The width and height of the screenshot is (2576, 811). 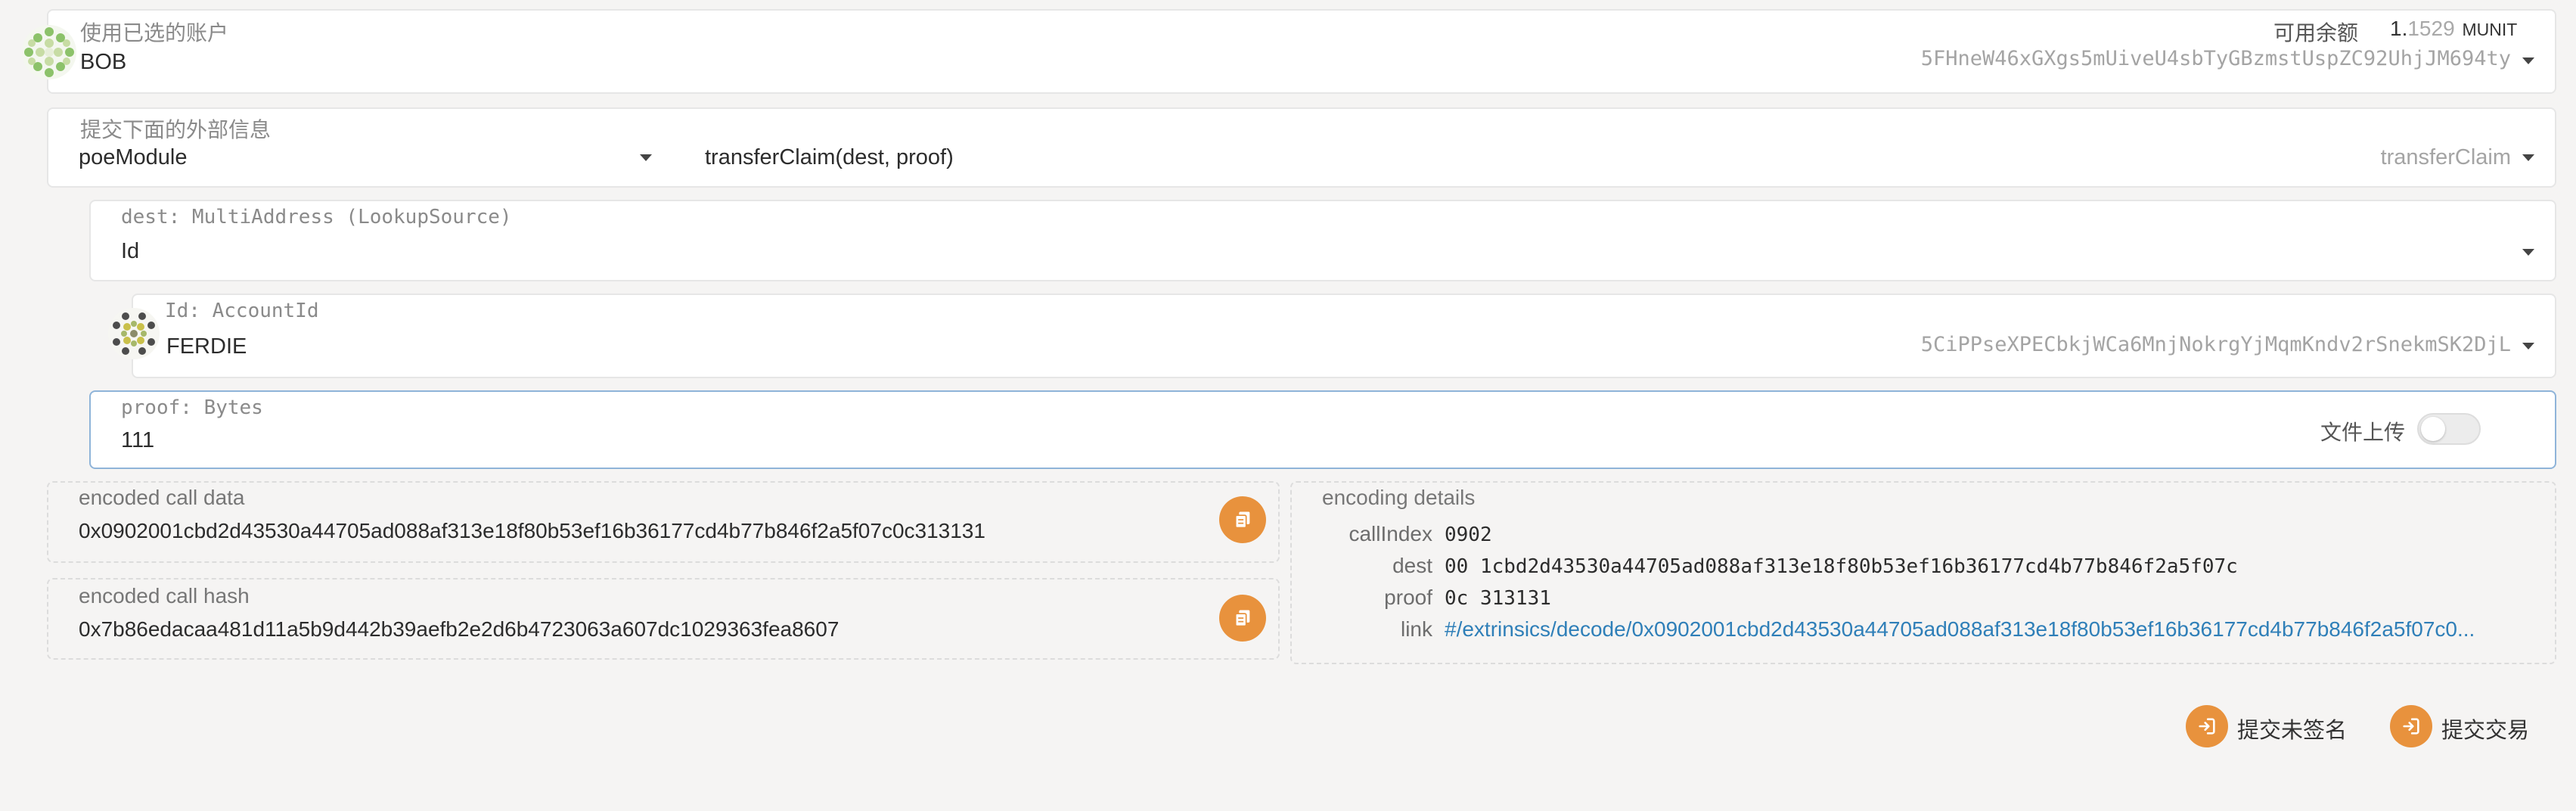 I want to click on detail-value-callindex: 0902, so click(x=1468, y=535).